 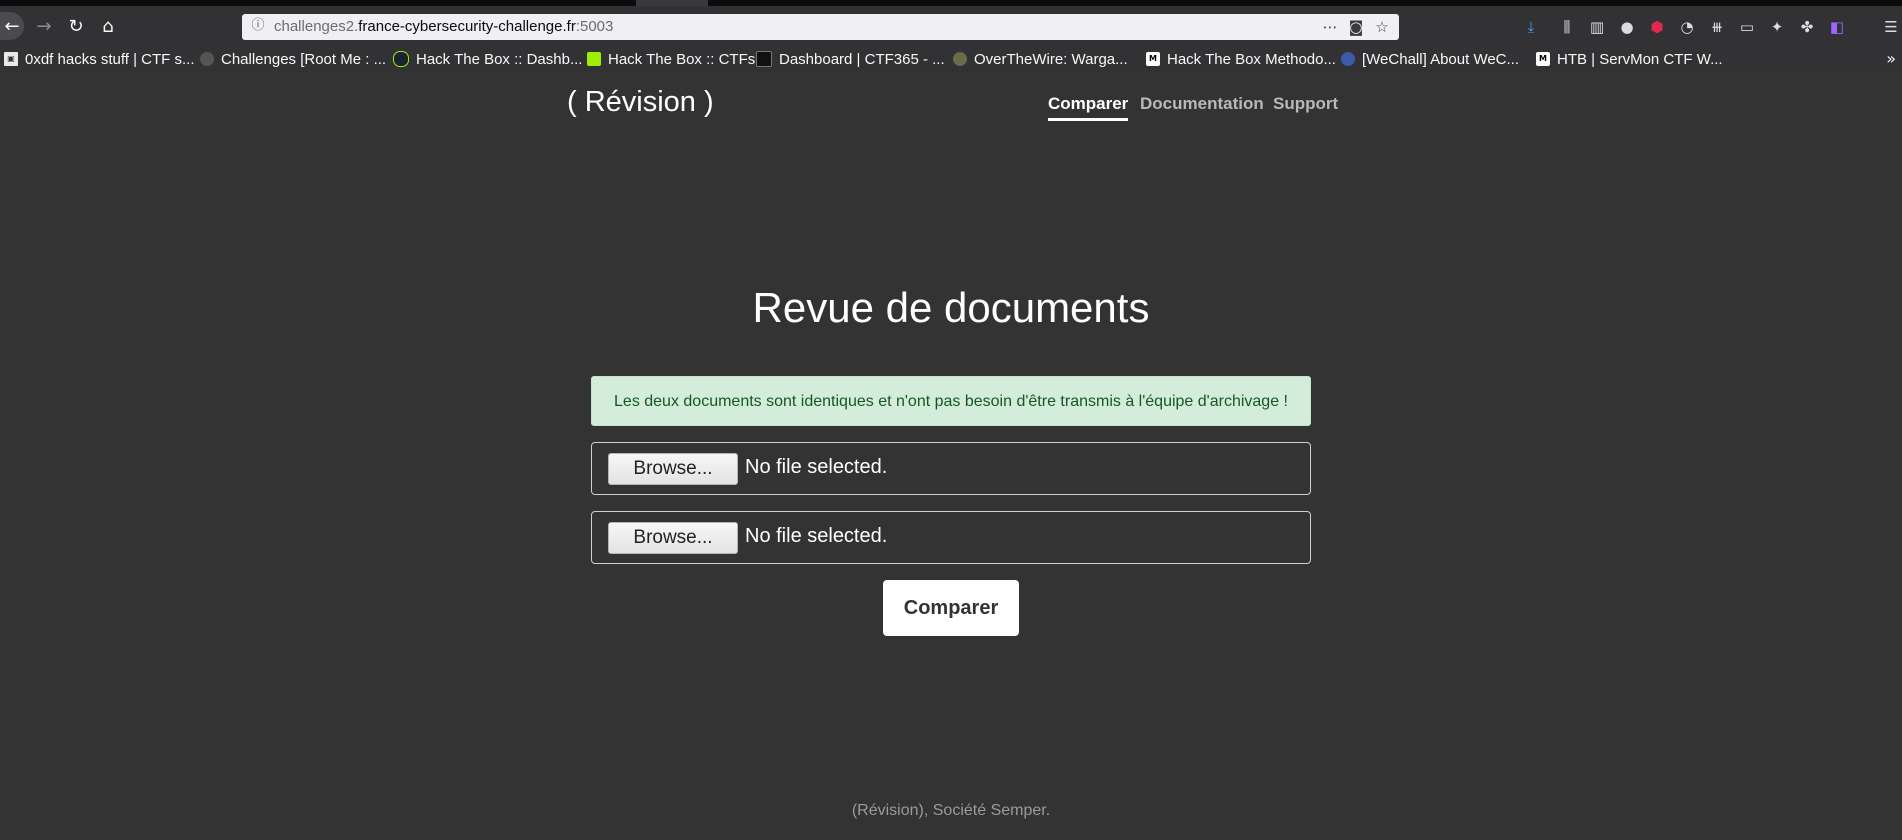 What do you see at coordinates (1657, 27) in the screenshot?
I see `ublock-icon: ⬢` at bounding box center [1657, 27].